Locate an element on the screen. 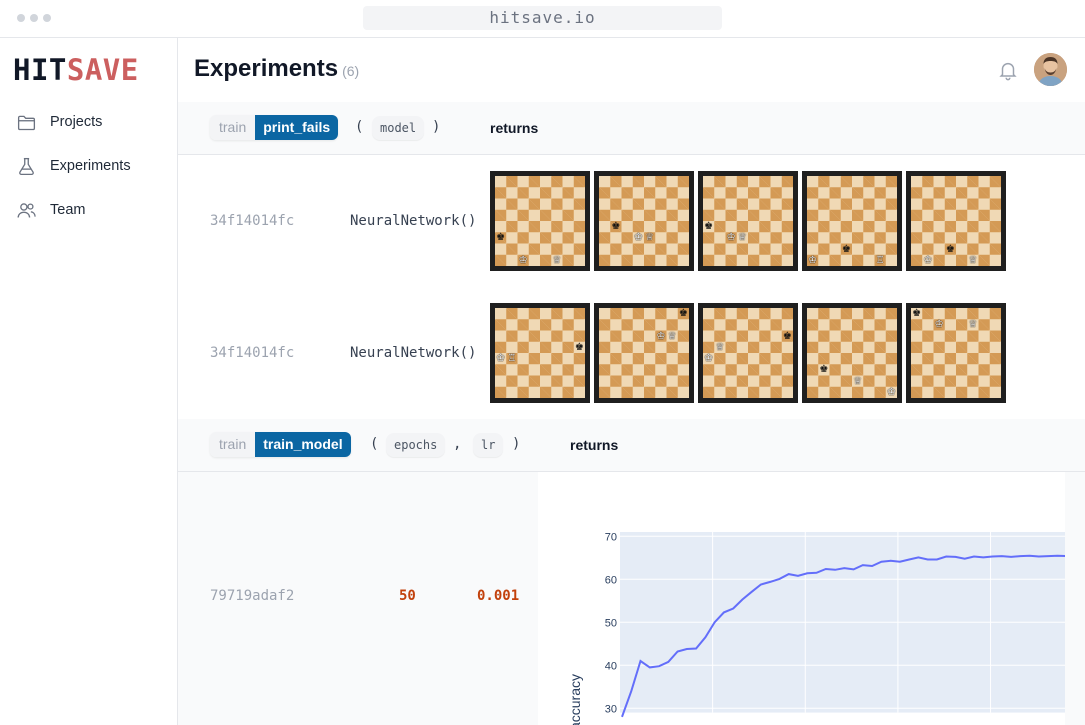  avatar is located at coordinates (1050, 69).